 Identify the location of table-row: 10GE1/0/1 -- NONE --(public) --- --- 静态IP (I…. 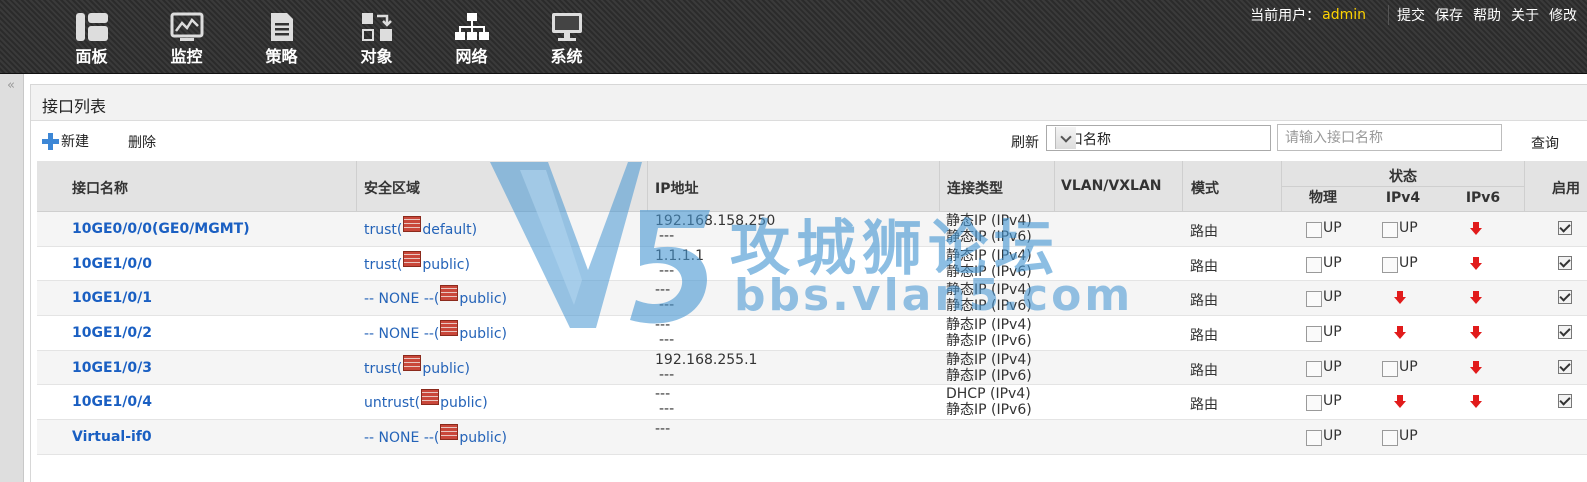
(812, 299).